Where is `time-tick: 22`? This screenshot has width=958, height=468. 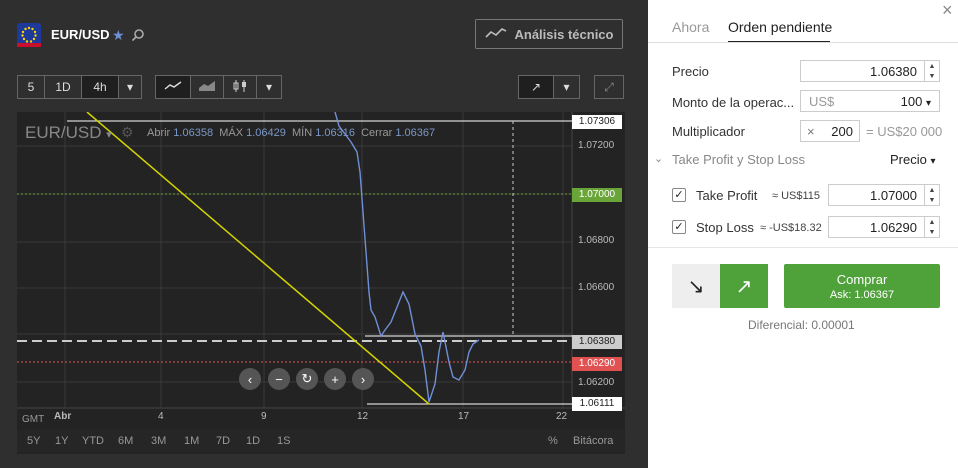
time-tick: 22 is located at coordinates (562, 416).